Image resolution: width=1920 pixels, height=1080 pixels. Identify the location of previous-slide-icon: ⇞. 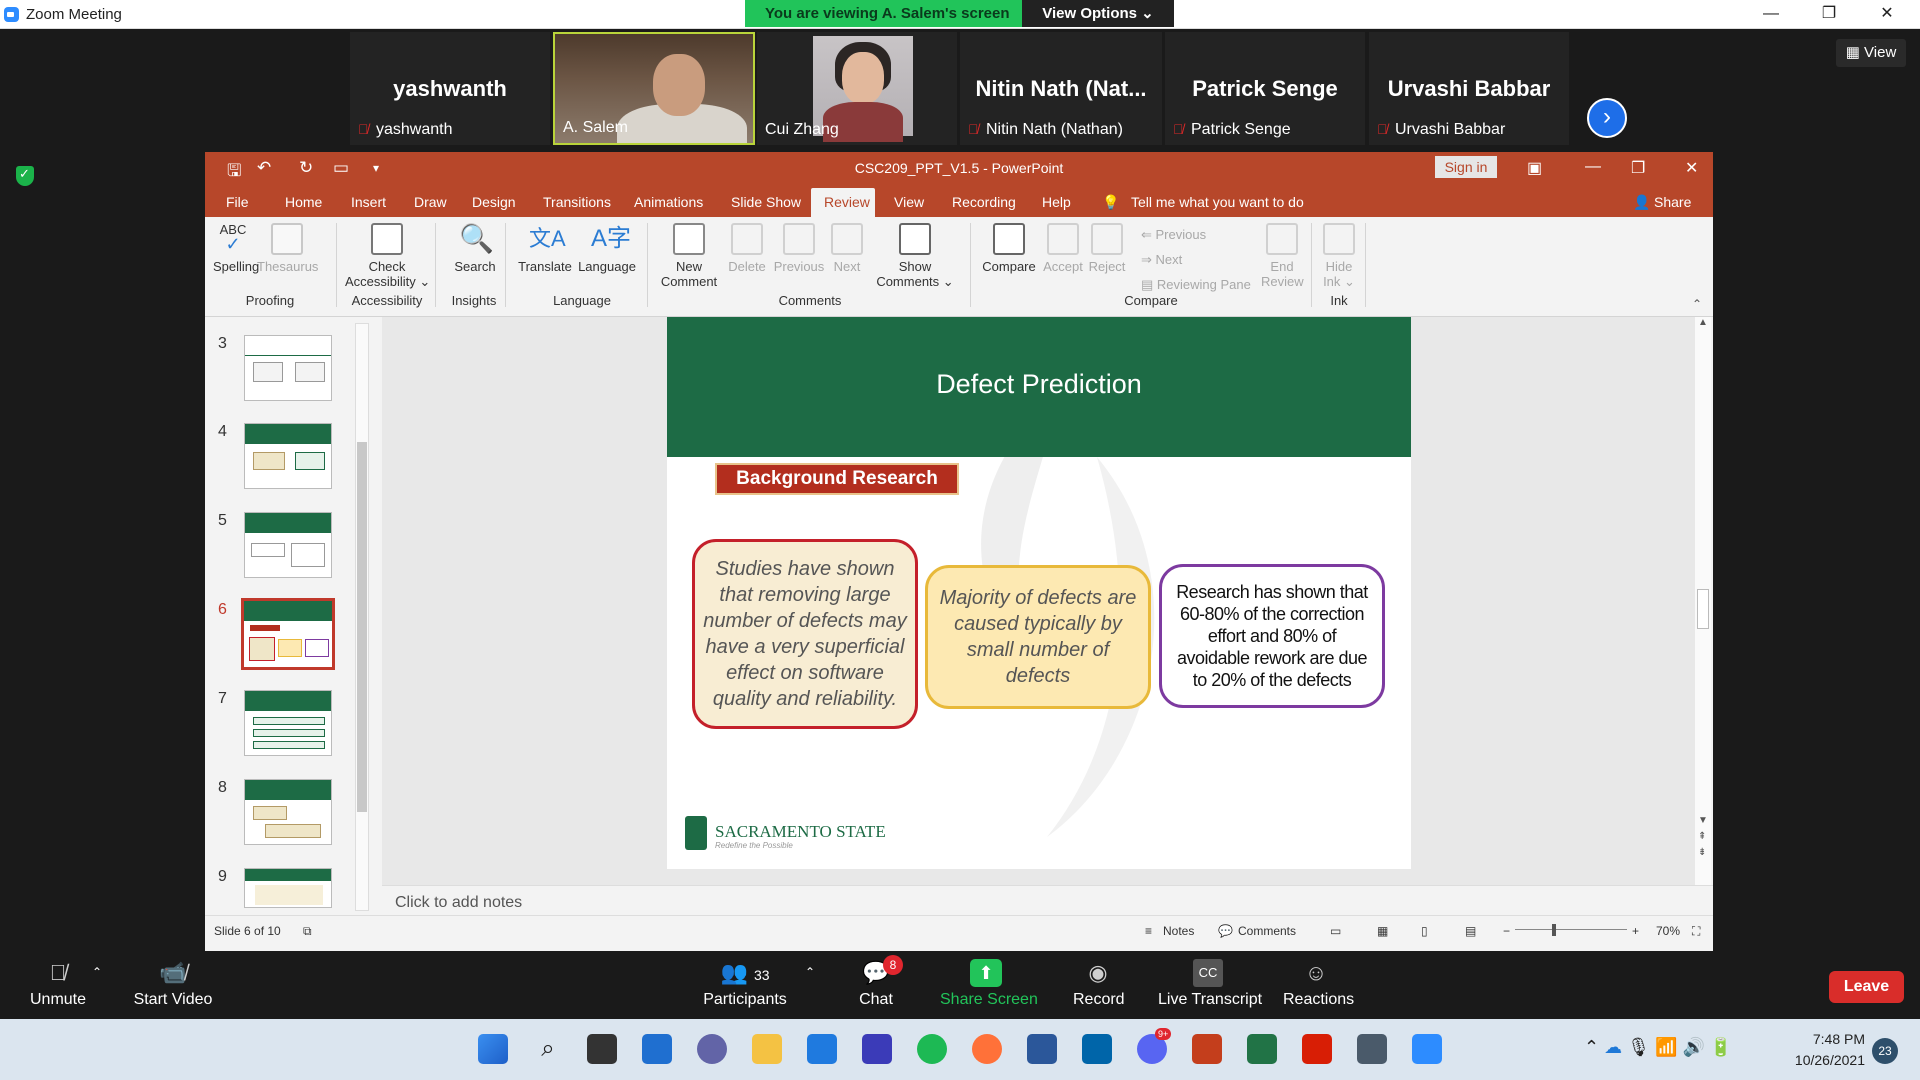
(1702, 836).